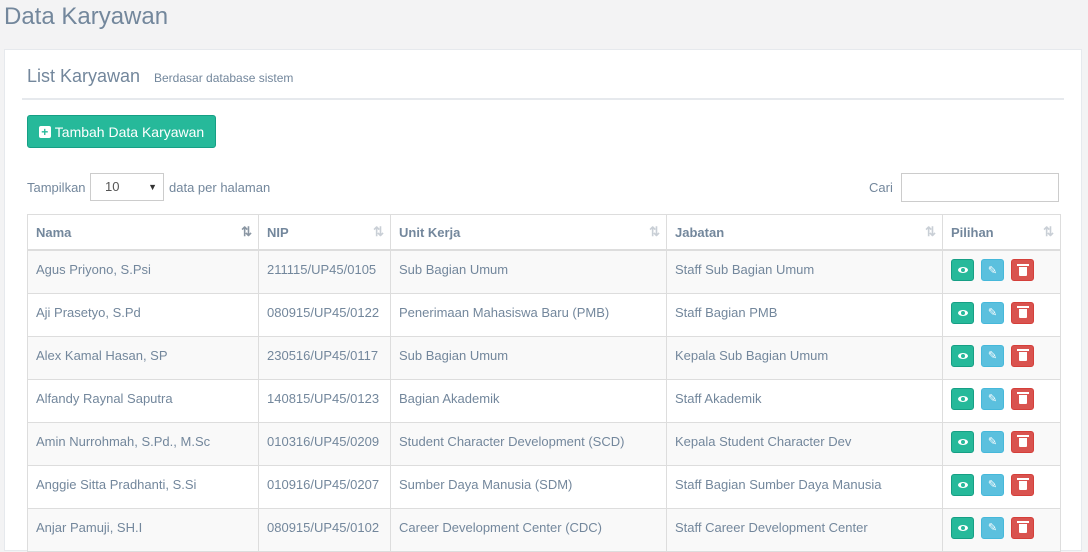  I want to click on length-suffix-label: data per halaman, so click(220, 187).